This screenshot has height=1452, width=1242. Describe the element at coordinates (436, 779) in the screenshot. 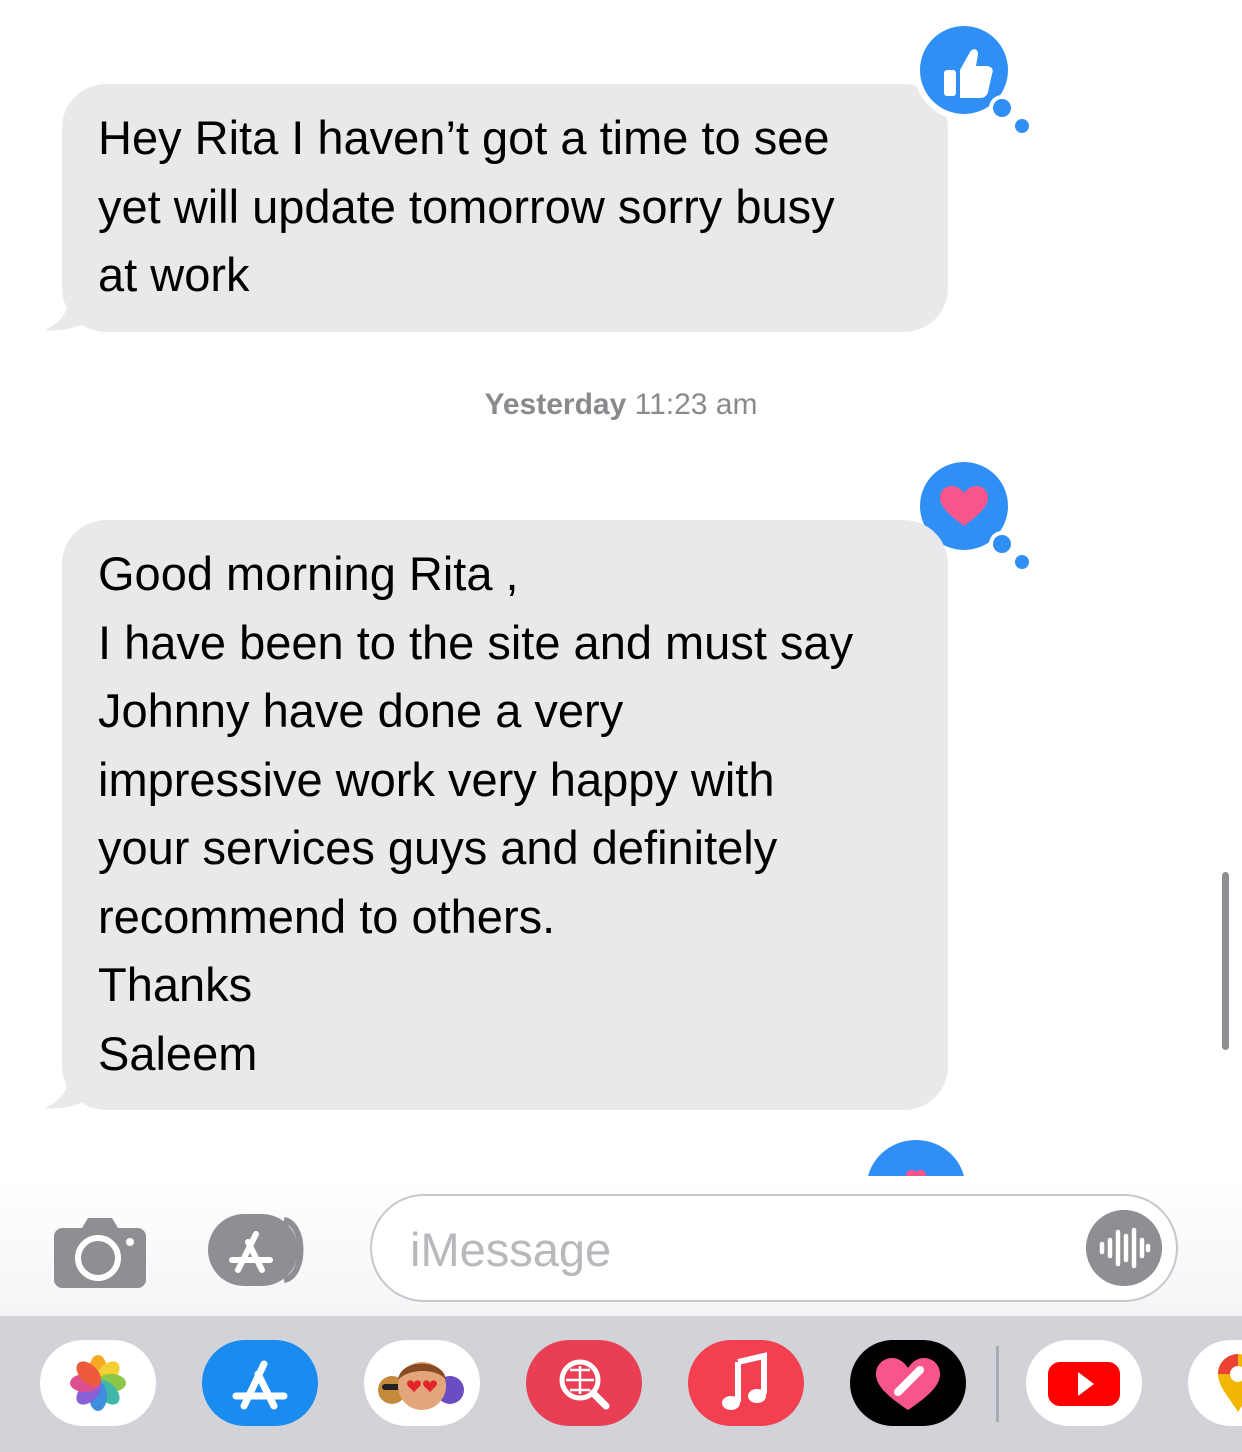

I see `message-text-line: impressive work very happy with` at that location.